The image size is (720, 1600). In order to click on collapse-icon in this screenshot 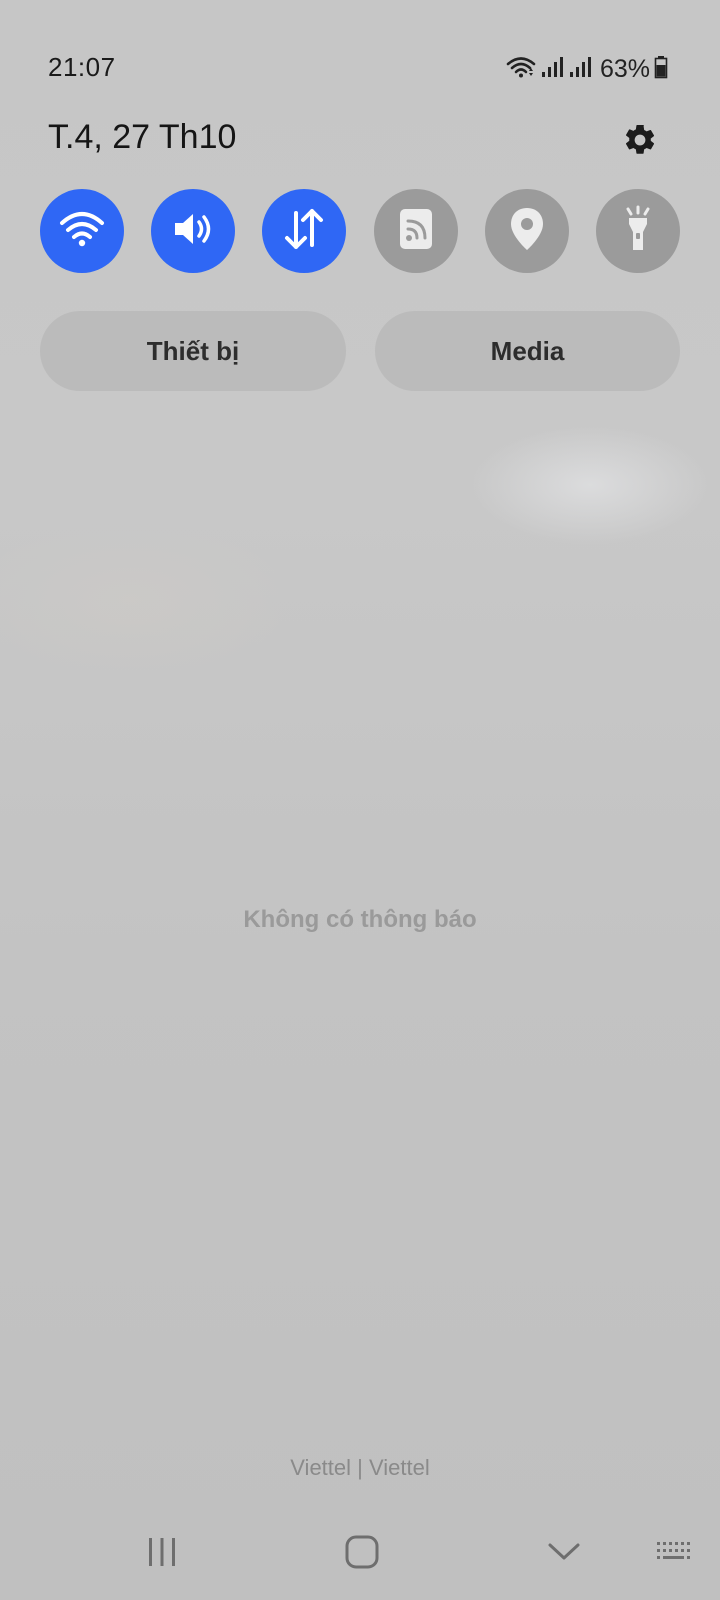, I will do `click(564, 1554)`.